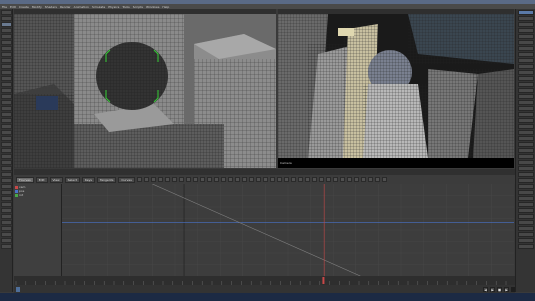  Describe the element at coordinates (4, 7) in the screenshot. I see `menu-item-file: File` at that location.